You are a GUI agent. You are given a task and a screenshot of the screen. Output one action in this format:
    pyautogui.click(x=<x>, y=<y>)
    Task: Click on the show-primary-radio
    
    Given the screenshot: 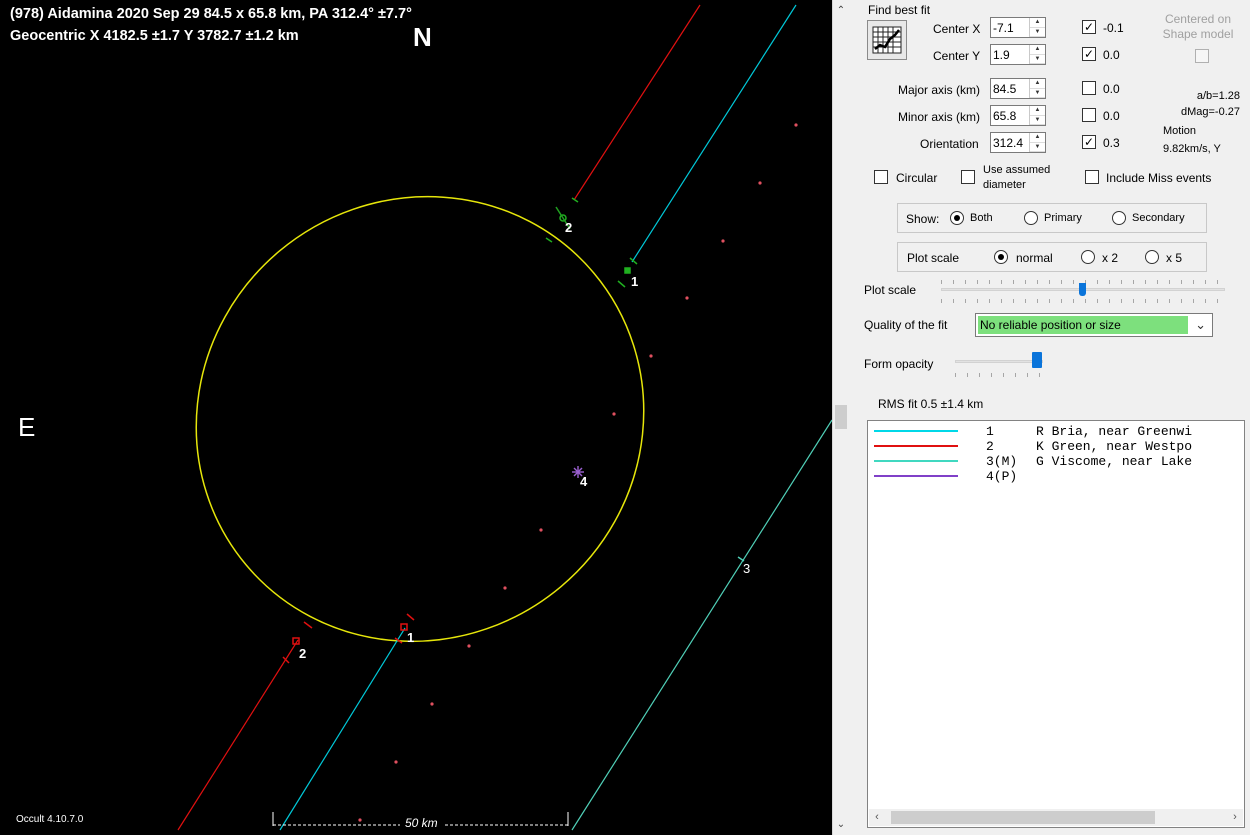 What is the action you would take?
    pyautogui.click(x=1031, y=218)
    